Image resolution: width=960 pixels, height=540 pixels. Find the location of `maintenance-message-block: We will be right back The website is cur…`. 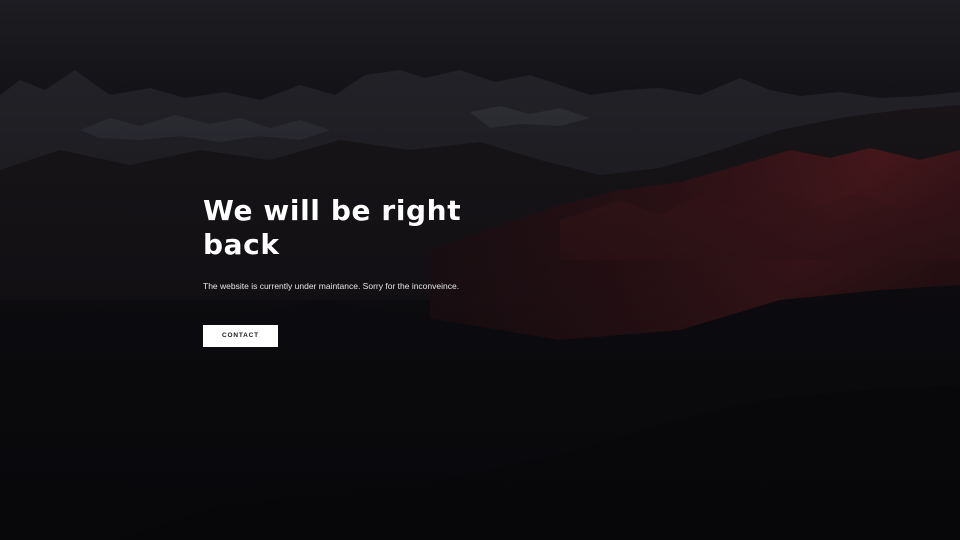

maintenance-message-block: We will be right back The website is cur… is located at coordinates (363, 270).